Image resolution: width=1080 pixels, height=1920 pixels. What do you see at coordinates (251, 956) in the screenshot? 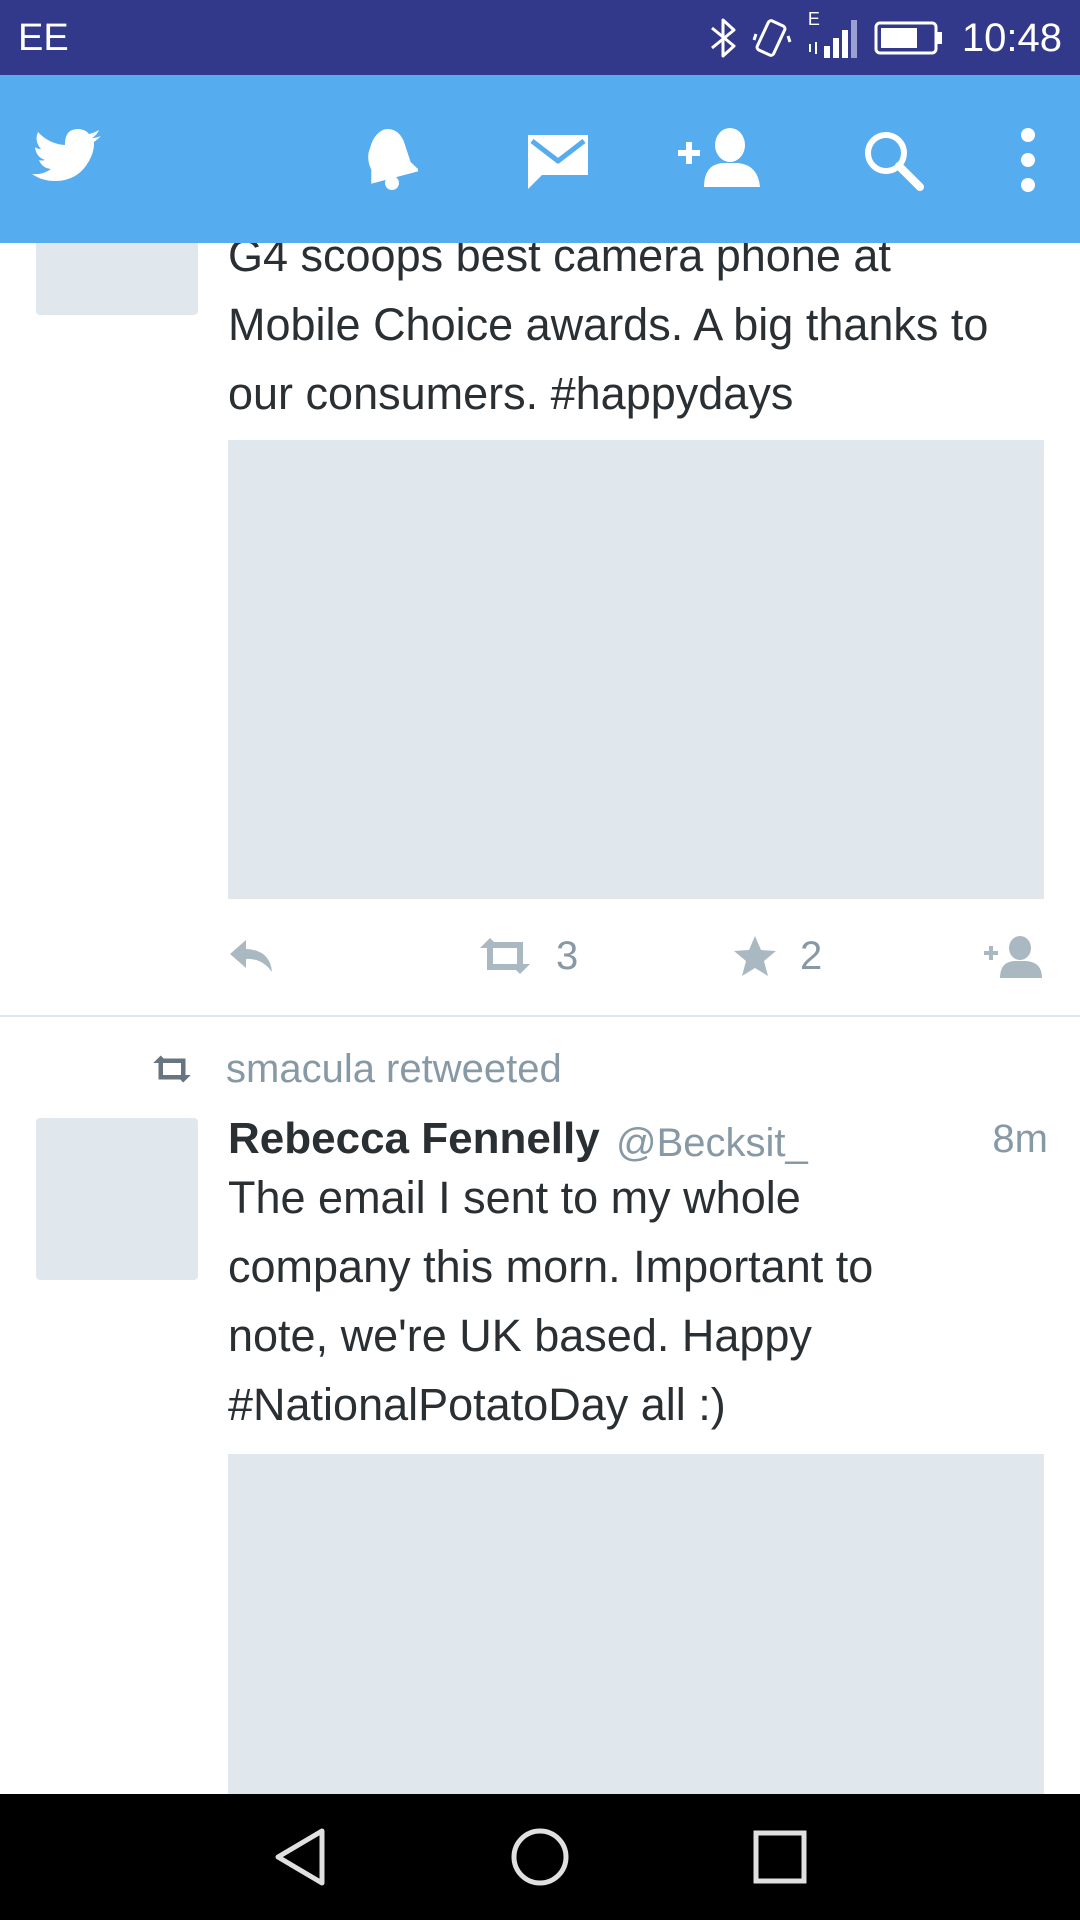
I see `reply-icon` at bounding box center [251, 956].